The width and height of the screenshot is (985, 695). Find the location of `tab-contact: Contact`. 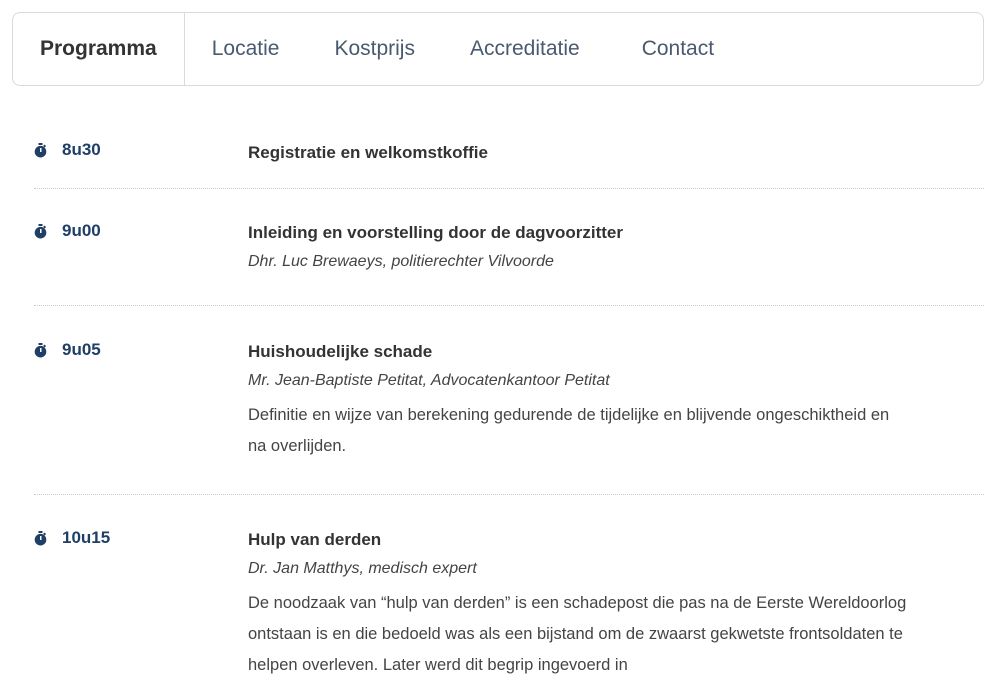

tab-contact: Contact is located at coordinates (678, 49).